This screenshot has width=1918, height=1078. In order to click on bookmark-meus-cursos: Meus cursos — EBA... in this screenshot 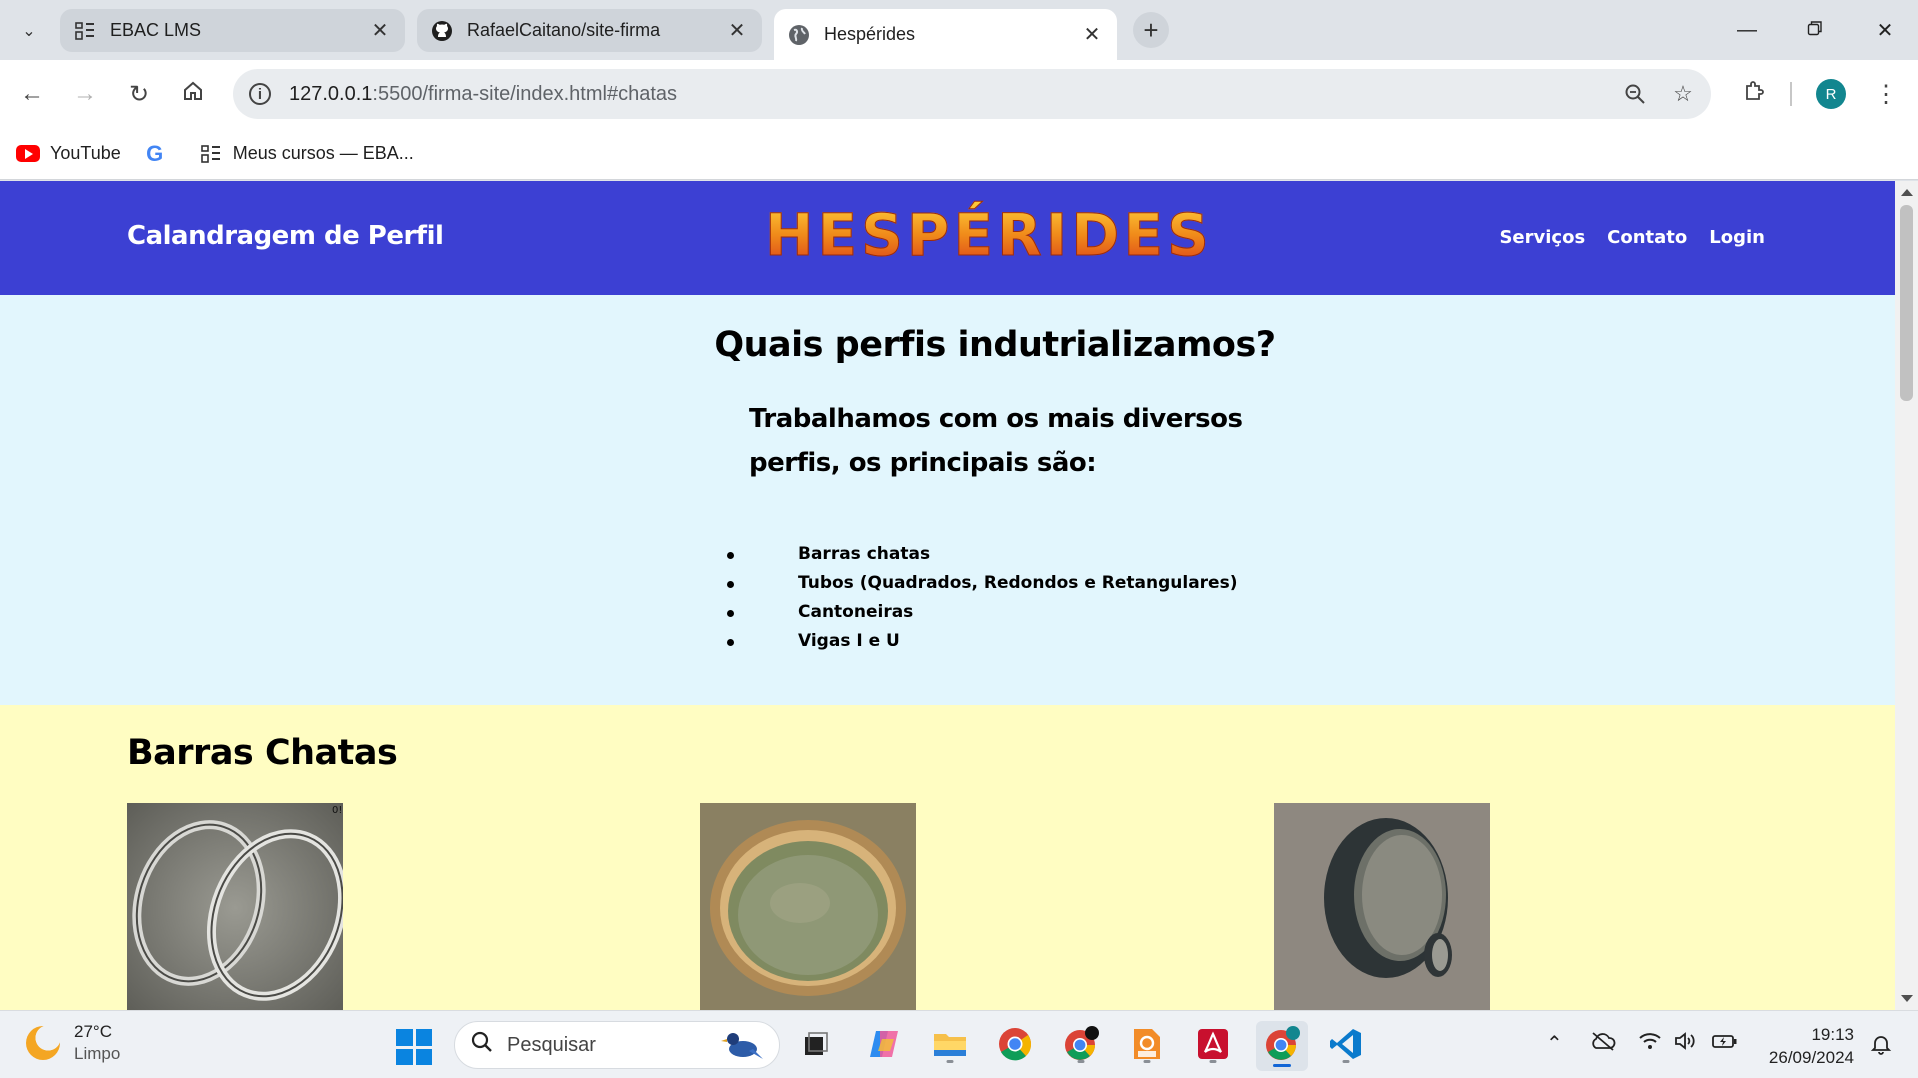, I will do `click(306, 154)`.